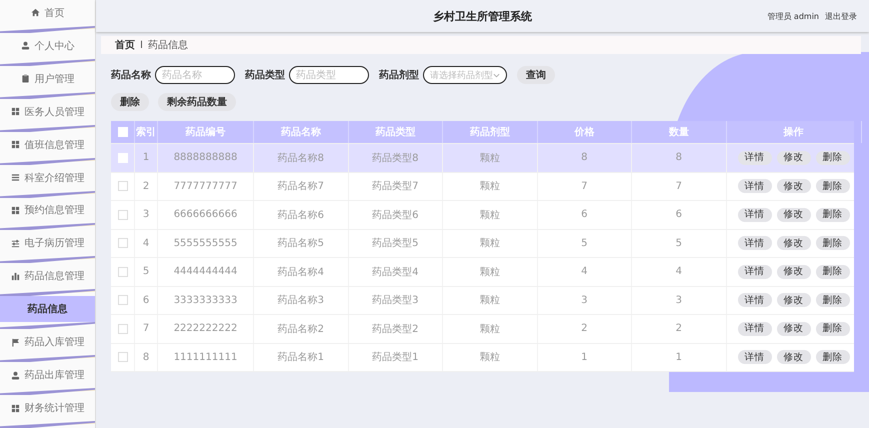 This screenshot has height=428, width=869. What do you see at coordinates (395, 357) in the screenshot?
I see `table-cell: 药品类型1` at bounding box center [395, 357].